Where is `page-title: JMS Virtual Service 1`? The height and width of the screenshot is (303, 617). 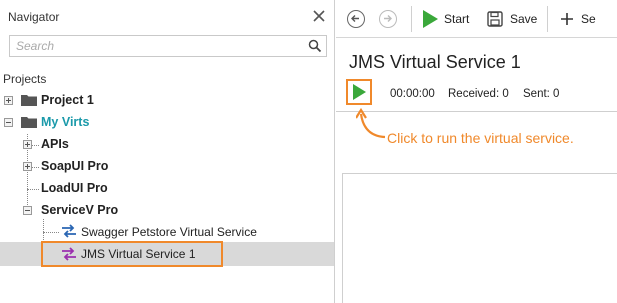
page-title: JMS Virtual Service 1 is located at coordinates (435, 62).